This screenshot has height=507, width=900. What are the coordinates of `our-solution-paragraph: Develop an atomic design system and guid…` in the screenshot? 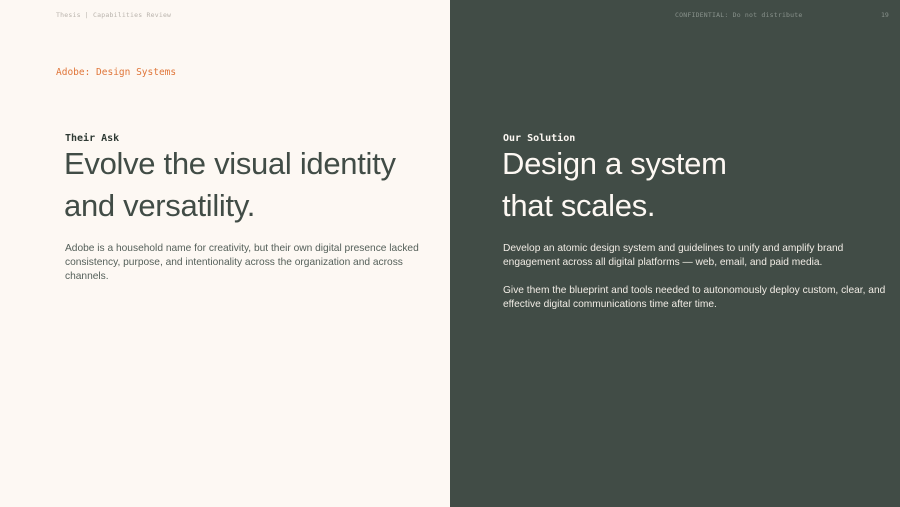 It's located at (673, 255).